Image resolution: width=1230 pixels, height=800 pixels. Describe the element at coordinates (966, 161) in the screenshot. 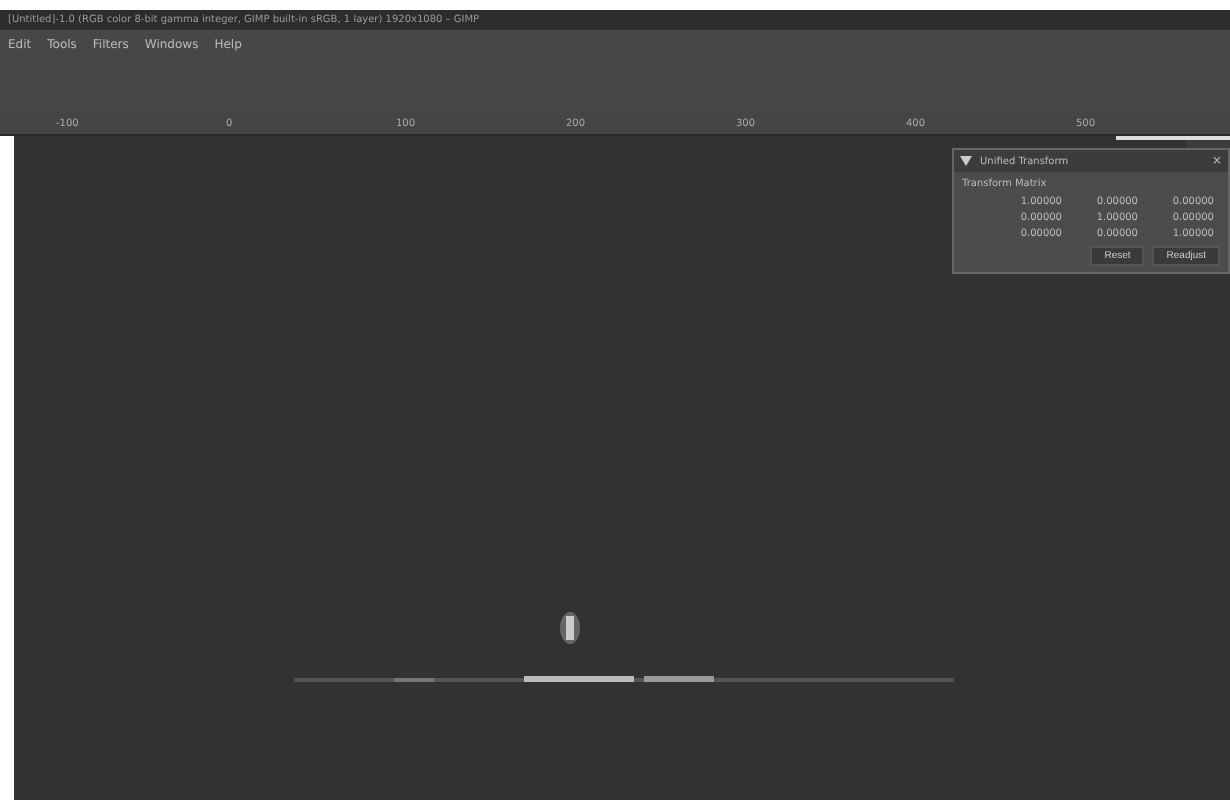

I see `triangle-icon` at that location.